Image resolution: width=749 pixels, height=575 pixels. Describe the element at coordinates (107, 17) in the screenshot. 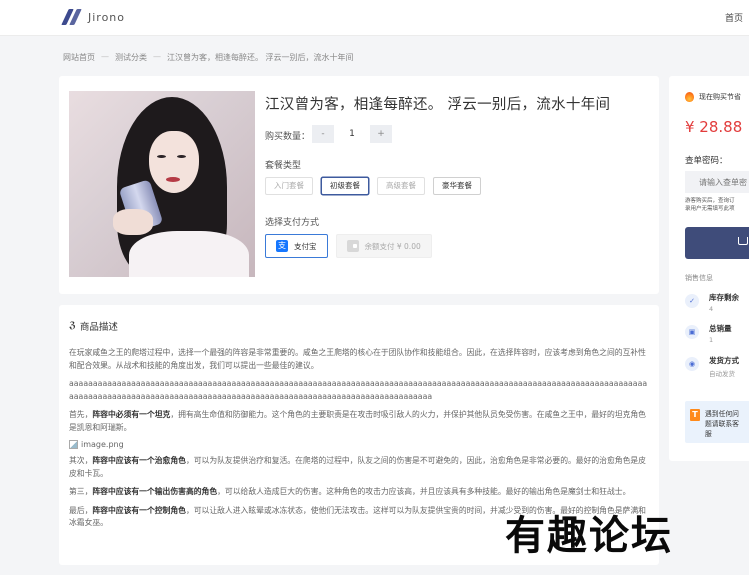

I see `logo-text: Jirono` at that location.